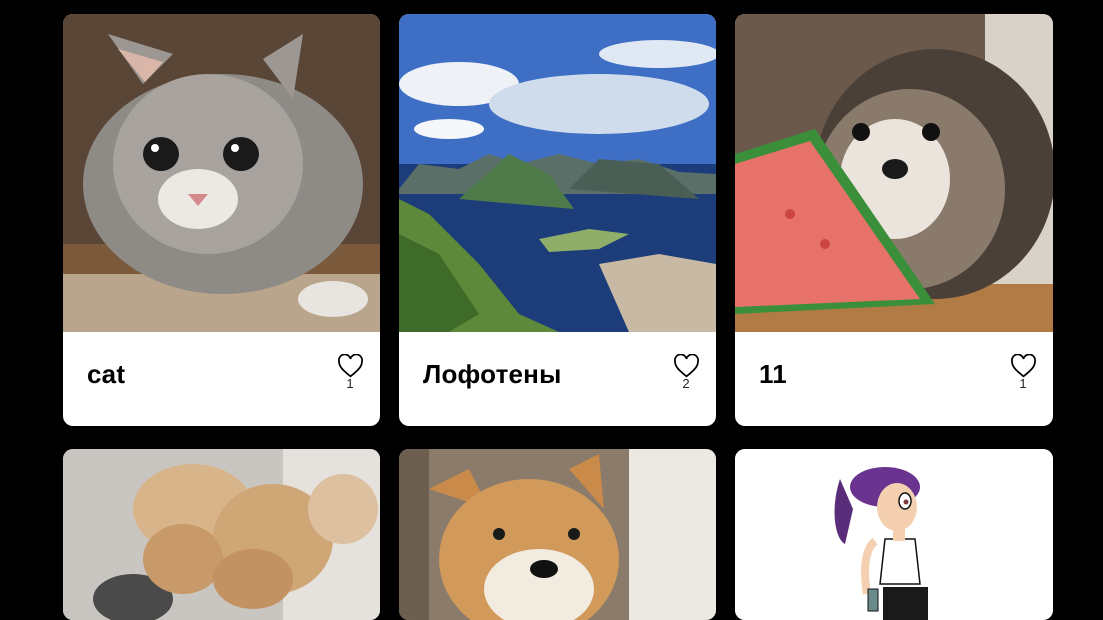 The height and width of the screenshot is (620, 1103). I want to click on card-info: cat 1, so click(221, 379).